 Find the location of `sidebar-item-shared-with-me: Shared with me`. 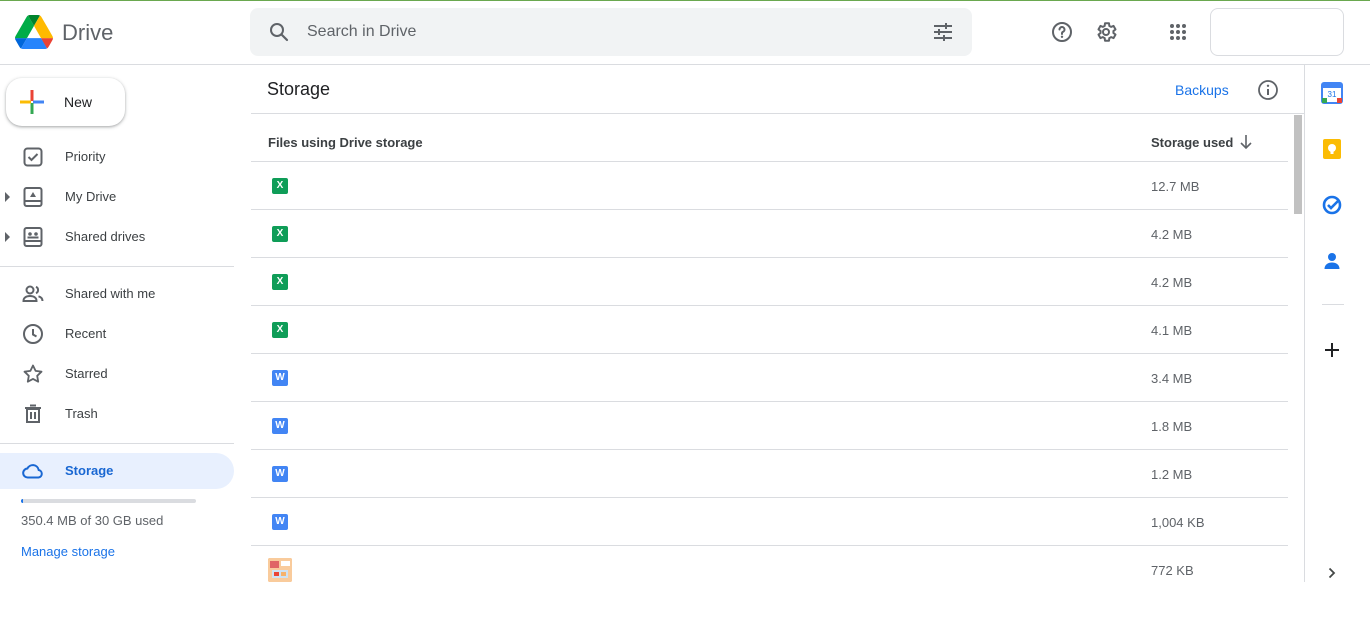

sidebar-item-shared-with-me: Shared with me is located at coordinates (117, 294).